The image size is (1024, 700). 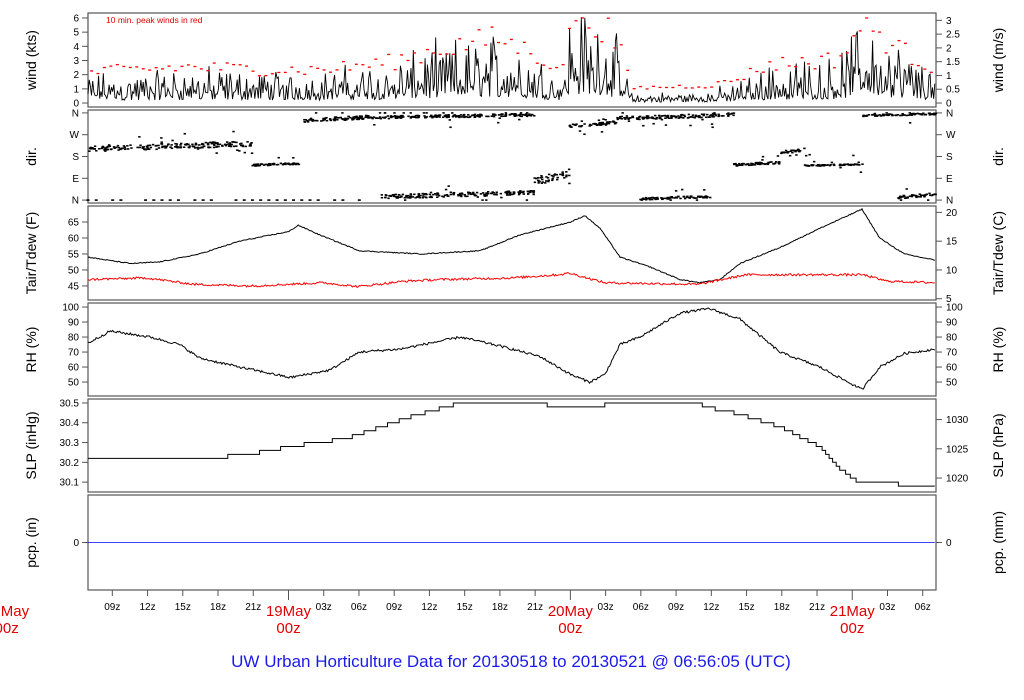 What do you see at coordinates (76, 18) in the screenshot?
I see `y-tick-label-wind: 6` at bounding box center [76, 18].